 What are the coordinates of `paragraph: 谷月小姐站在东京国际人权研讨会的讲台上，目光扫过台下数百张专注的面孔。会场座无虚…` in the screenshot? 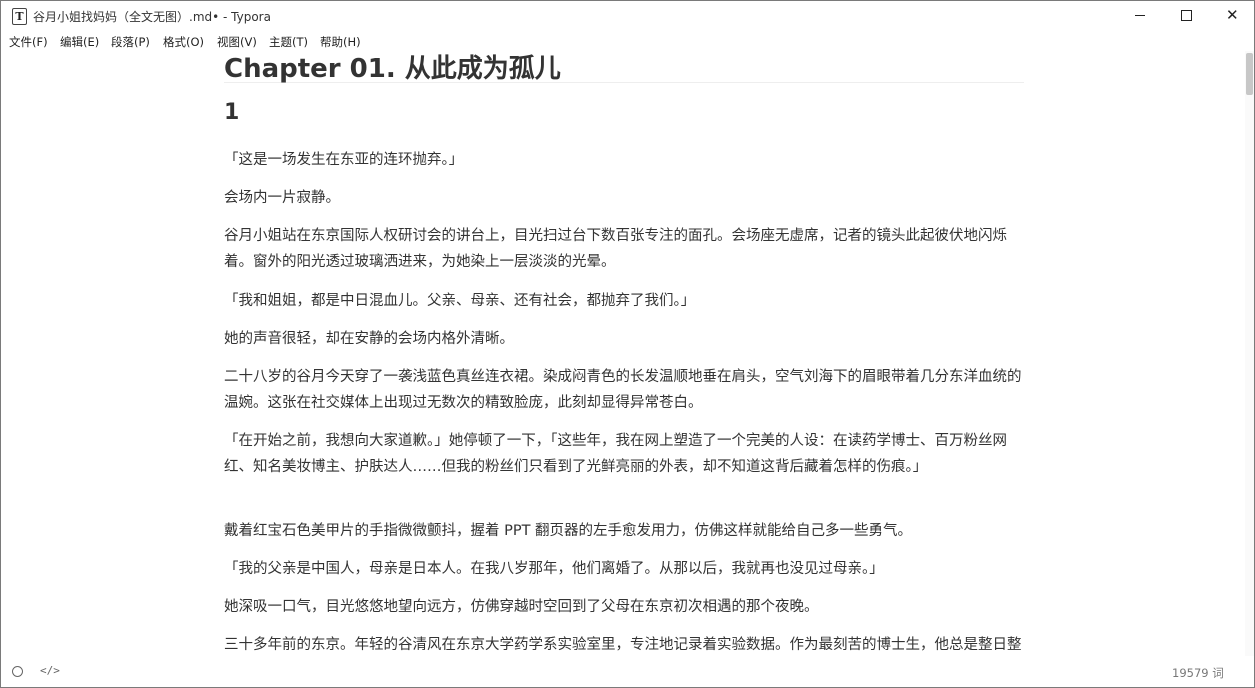 It's located at (626, 249).